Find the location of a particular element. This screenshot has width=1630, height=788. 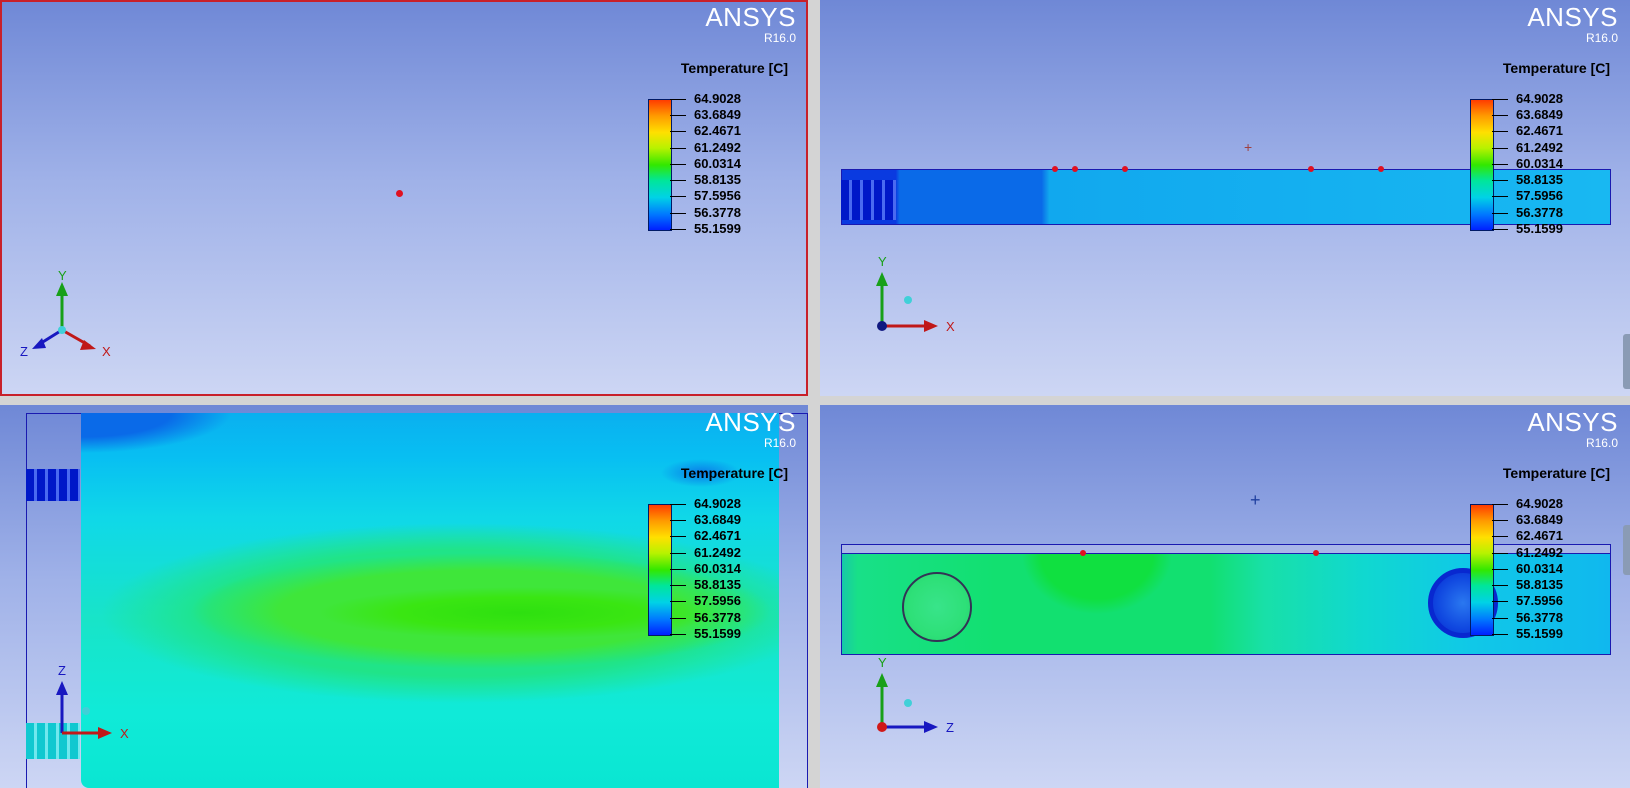

hole-left is located at coordinates (937, 607).